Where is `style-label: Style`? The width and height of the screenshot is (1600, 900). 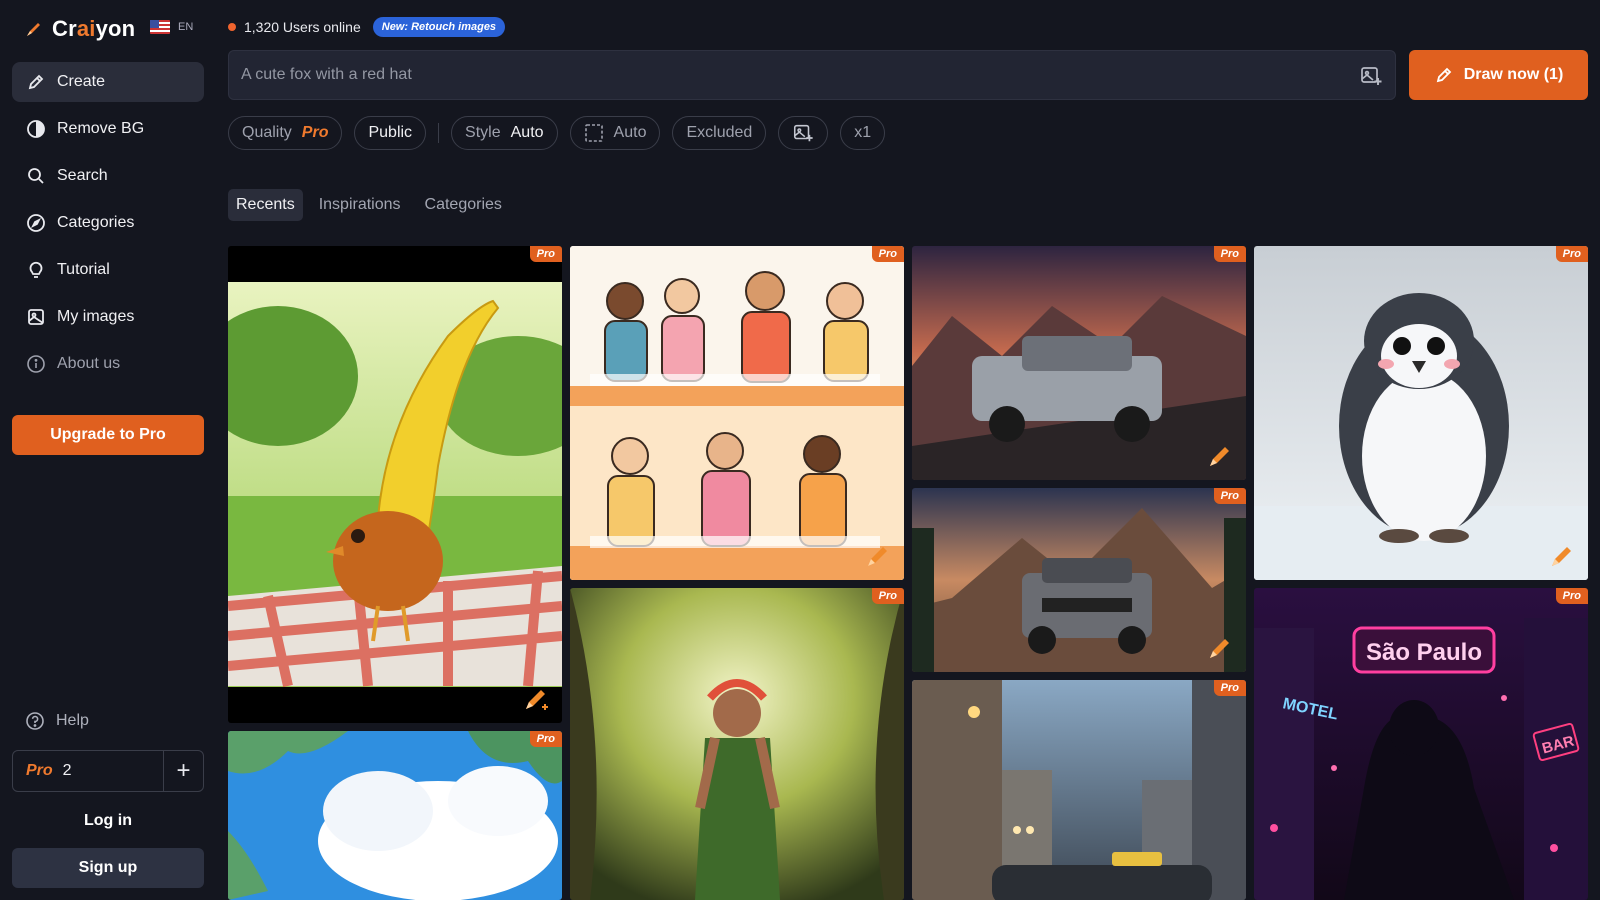
style-label: Style is located at coordinates (483, 132).